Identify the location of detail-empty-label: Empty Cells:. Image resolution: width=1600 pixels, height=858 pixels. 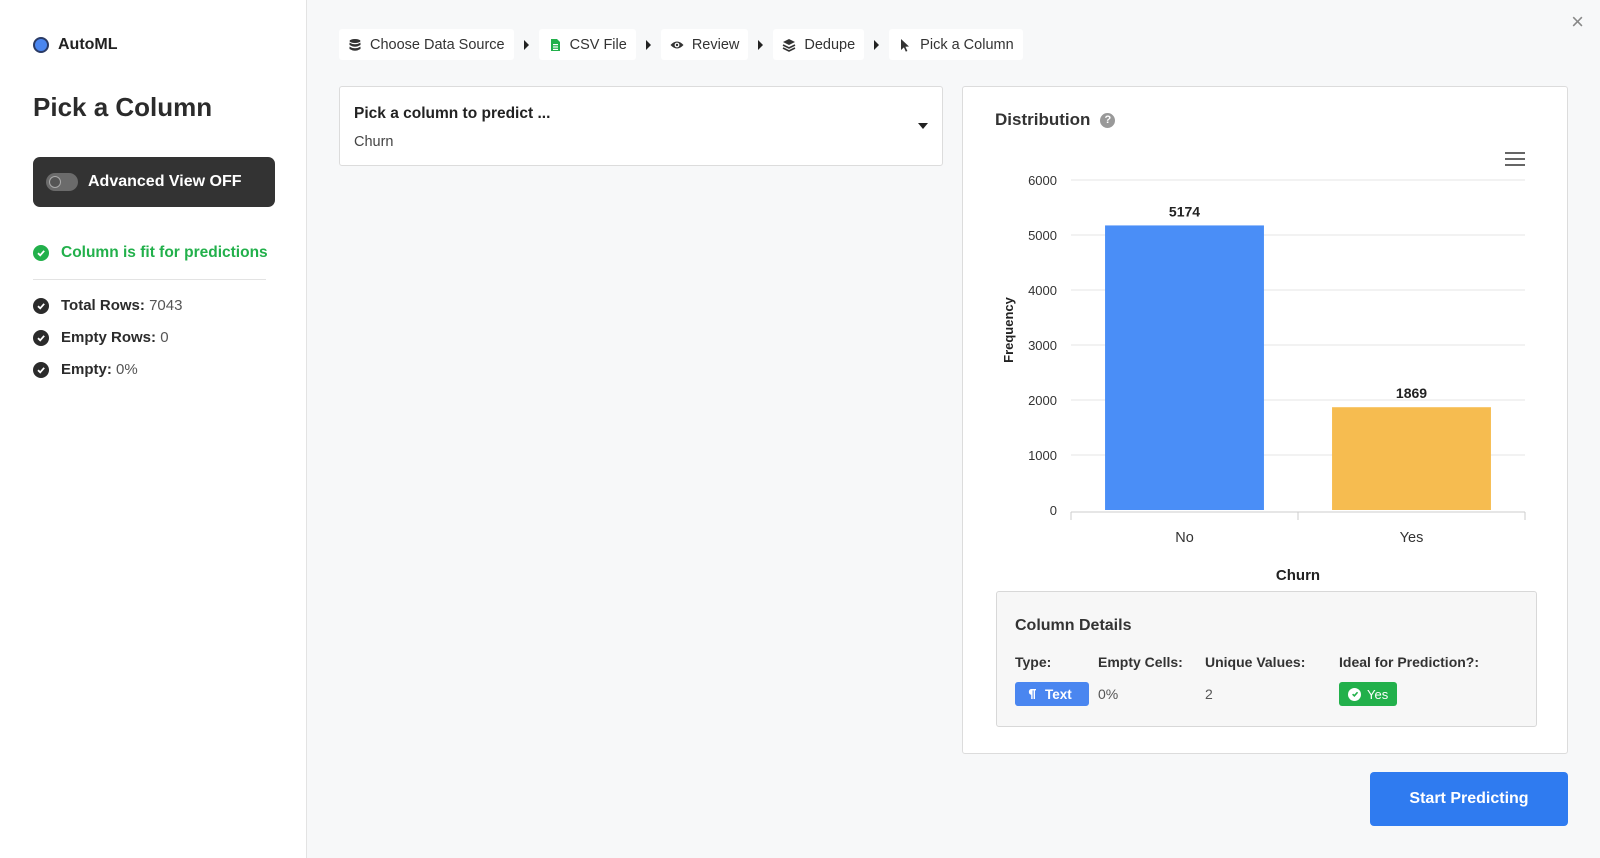
(1140, 662).